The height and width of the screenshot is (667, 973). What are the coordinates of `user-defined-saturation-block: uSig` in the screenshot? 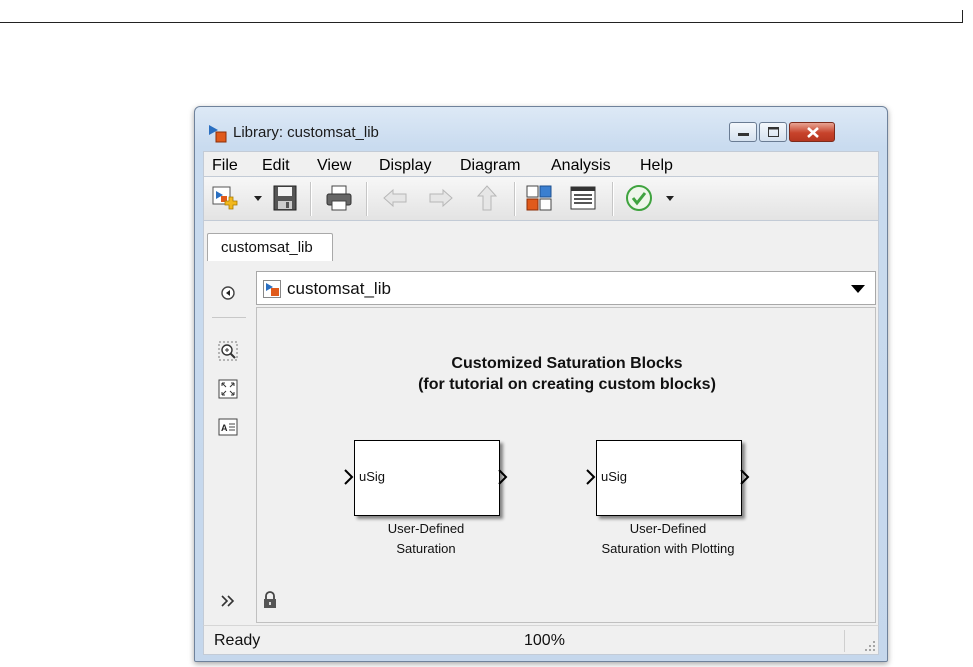 It's located at (426, 478).